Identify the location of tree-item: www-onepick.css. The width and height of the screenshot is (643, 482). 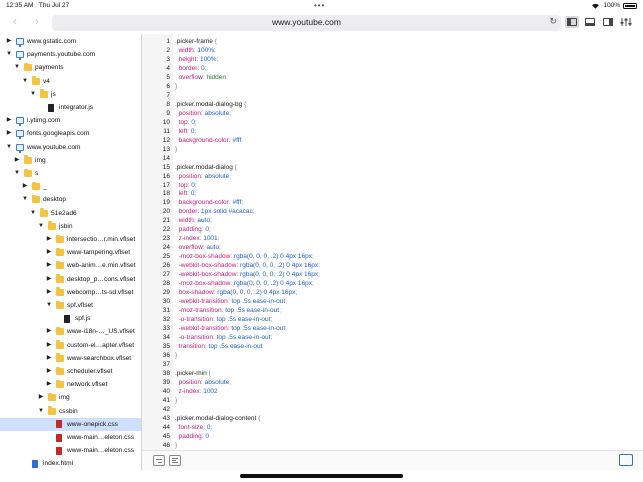
(70, 424).